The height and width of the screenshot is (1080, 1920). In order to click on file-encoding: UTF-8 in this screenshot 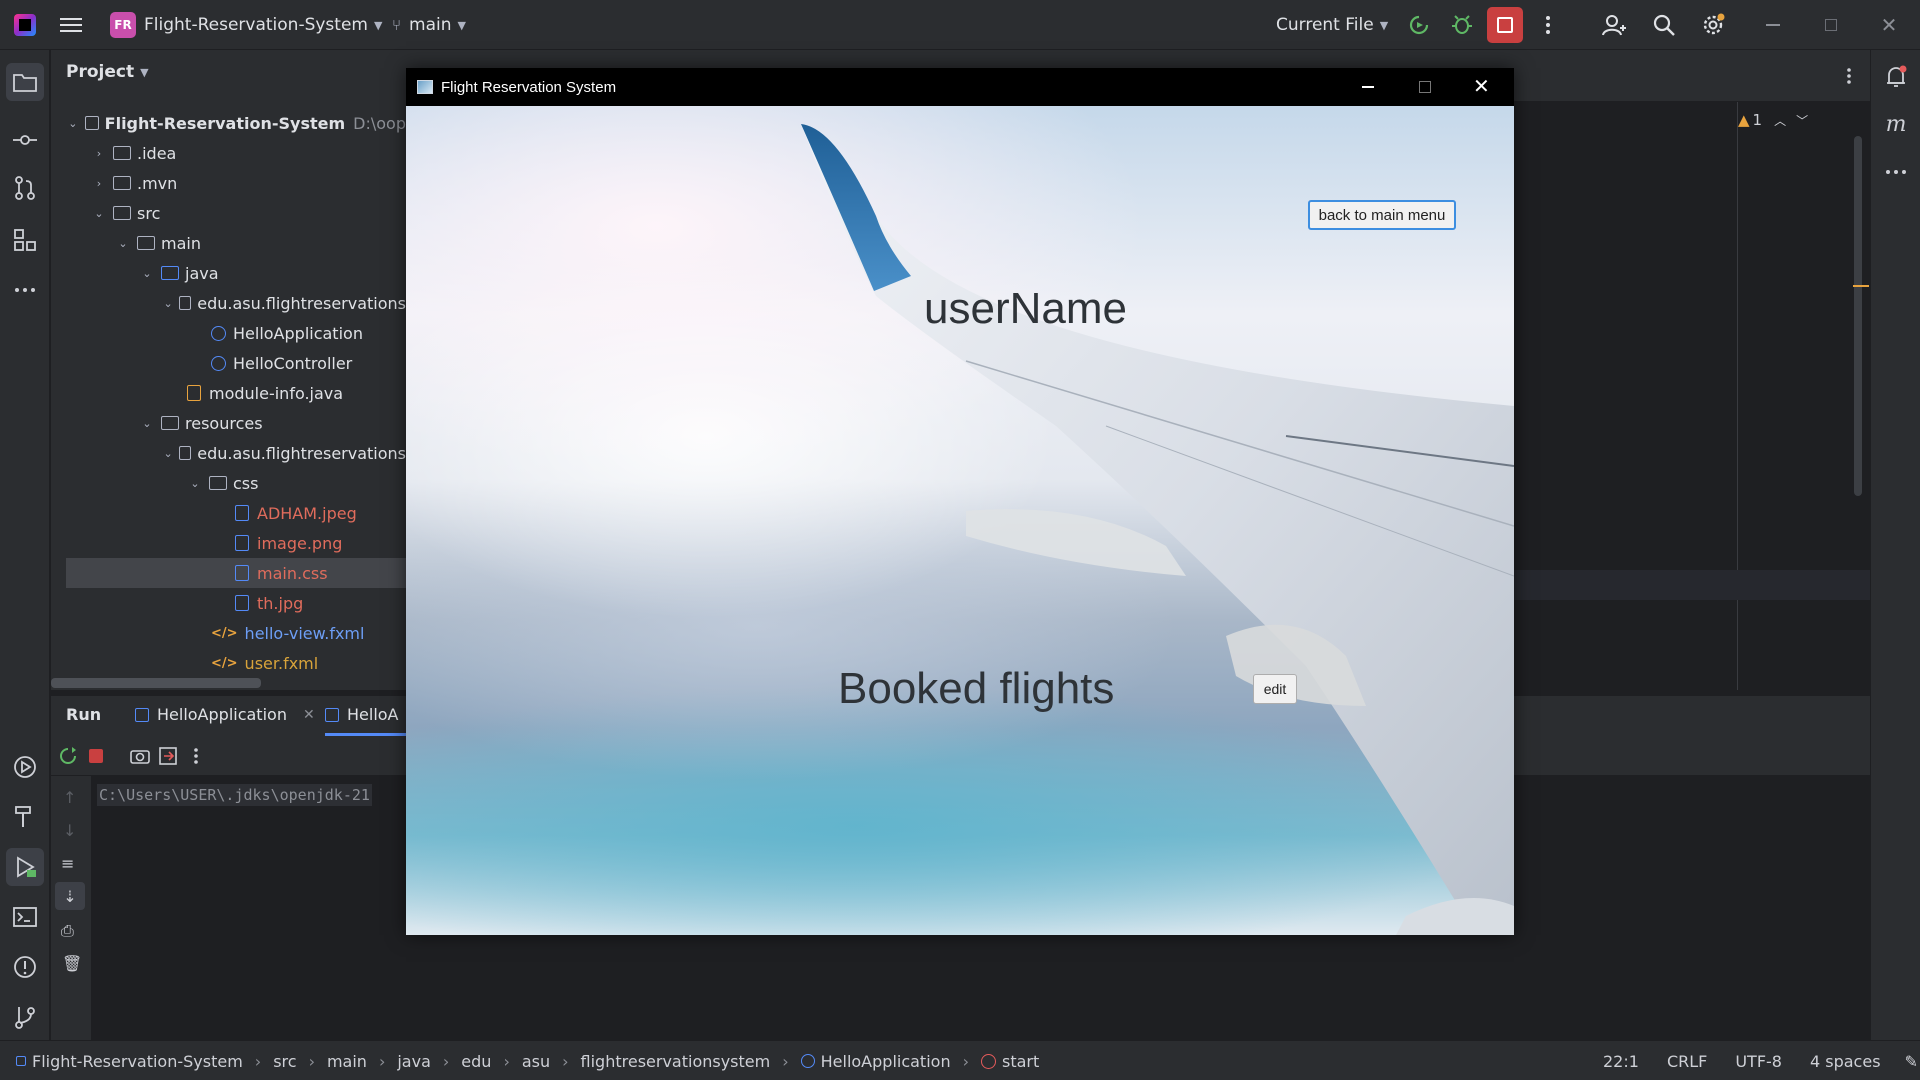, I will do `click(1758, 1061)`.